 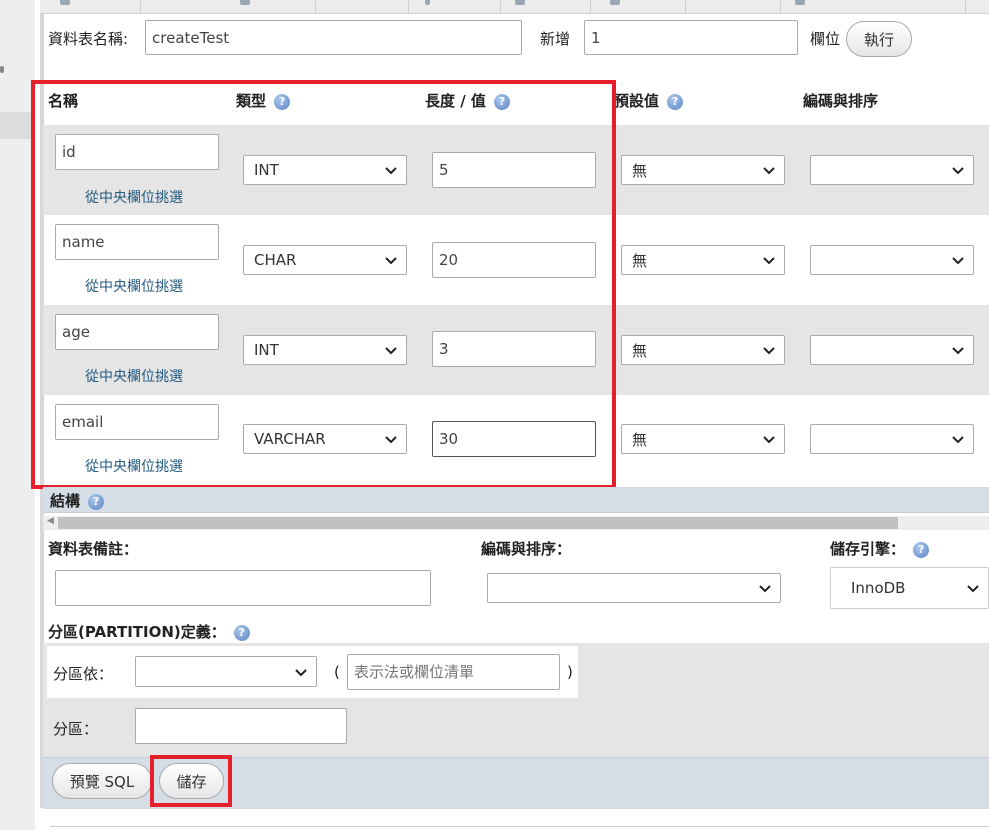 What do you see at coordinates (2, 69) in the screenshot?
I see `collapse-handle-icon` at bounding box center [2, 69].